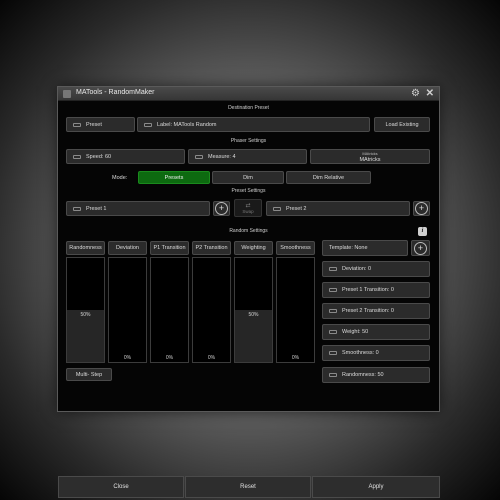  What do you see at coordinates (368, 290) in the screenshot?
I see `preset1-transition-label: Preset 1 Transition: 0` at bounding box center [368, 290].